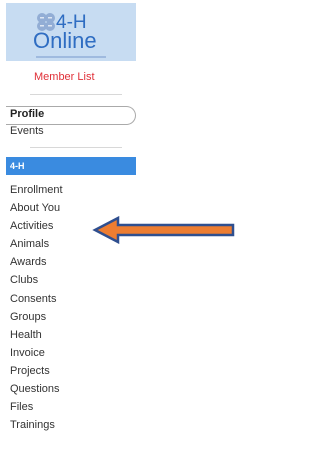 This screenshot has height=470, width=320. I want to click on nav-item-files: Files, so click(36, 409).